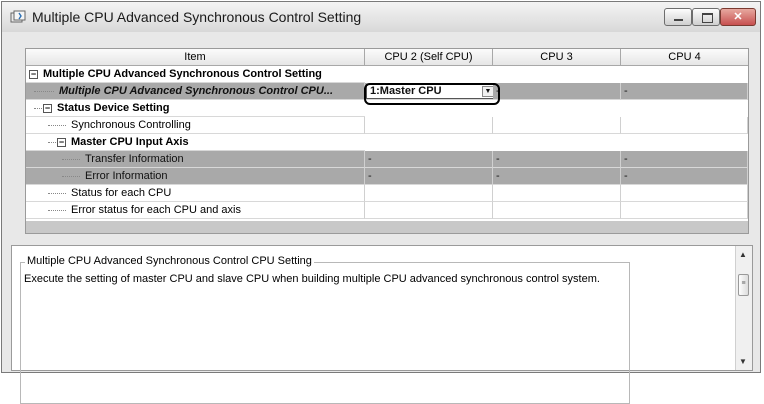 The image size is (764, 404). Describe the element at coordinates (195, 57) in the screenshot. I see `column-header-item: Item` at that location.